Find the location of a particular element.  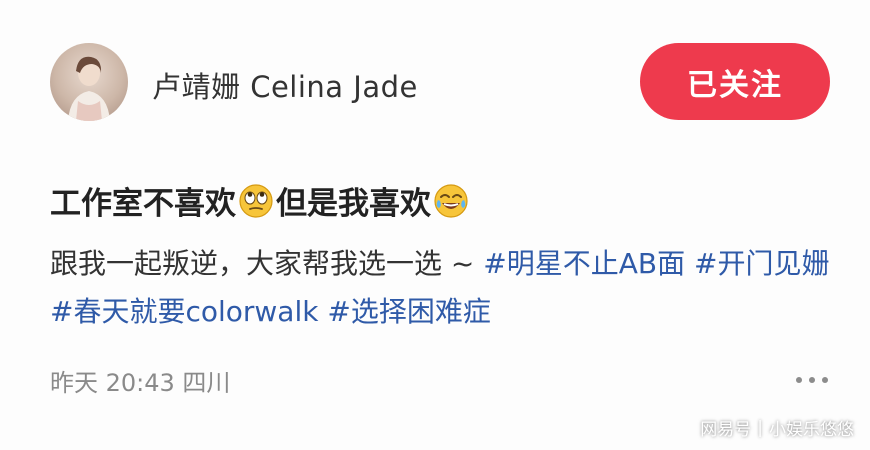

avatar is located at coordinates (89, 82).